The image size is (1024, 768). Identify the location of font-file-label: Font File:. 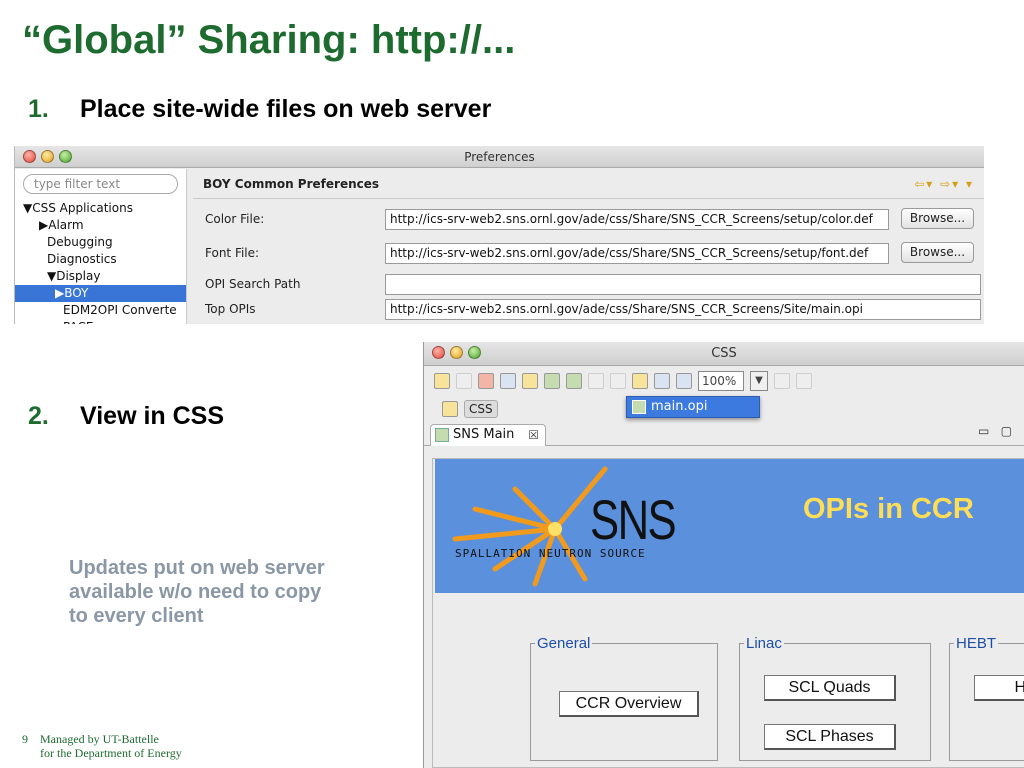
(232, 253).